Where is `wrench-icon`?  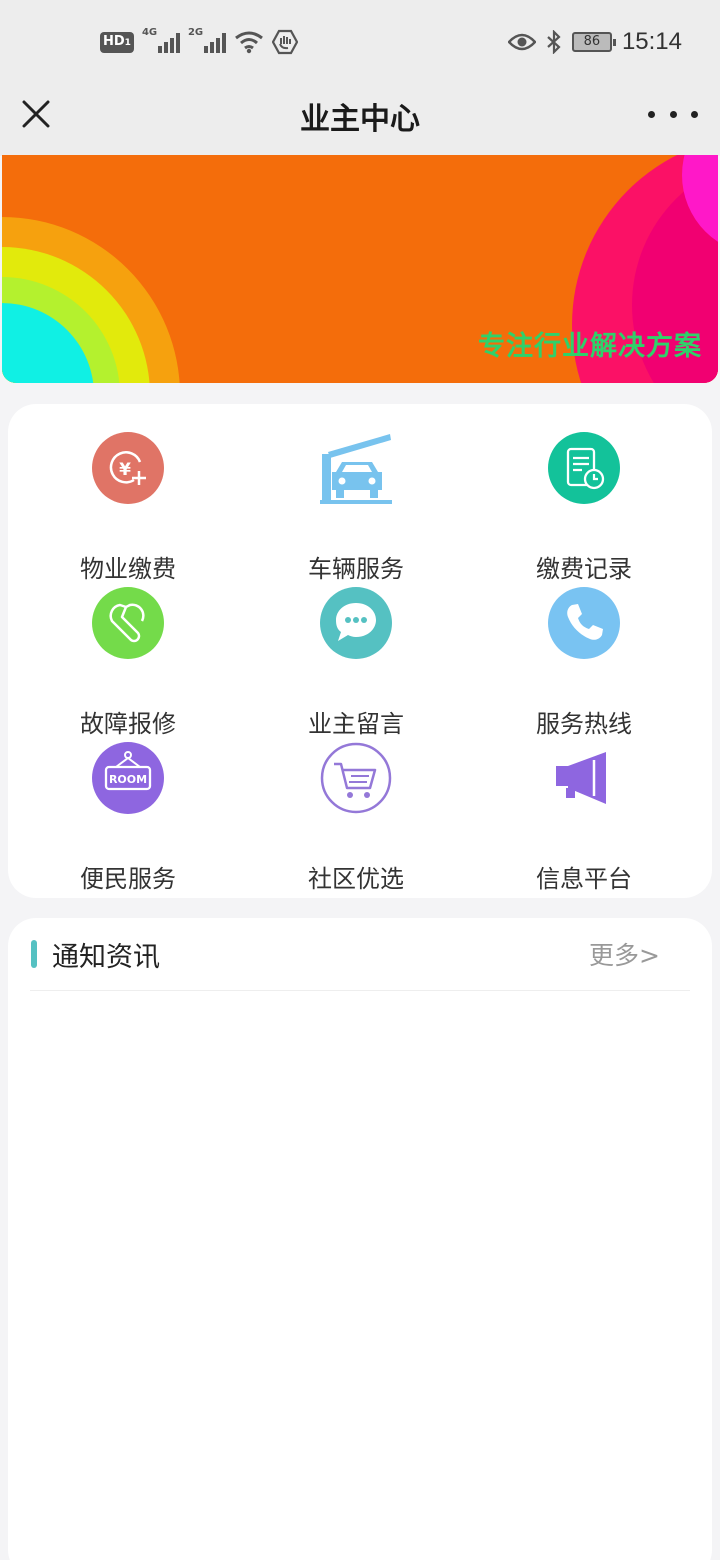 wrench-icon is located at coordinates (128, 623).